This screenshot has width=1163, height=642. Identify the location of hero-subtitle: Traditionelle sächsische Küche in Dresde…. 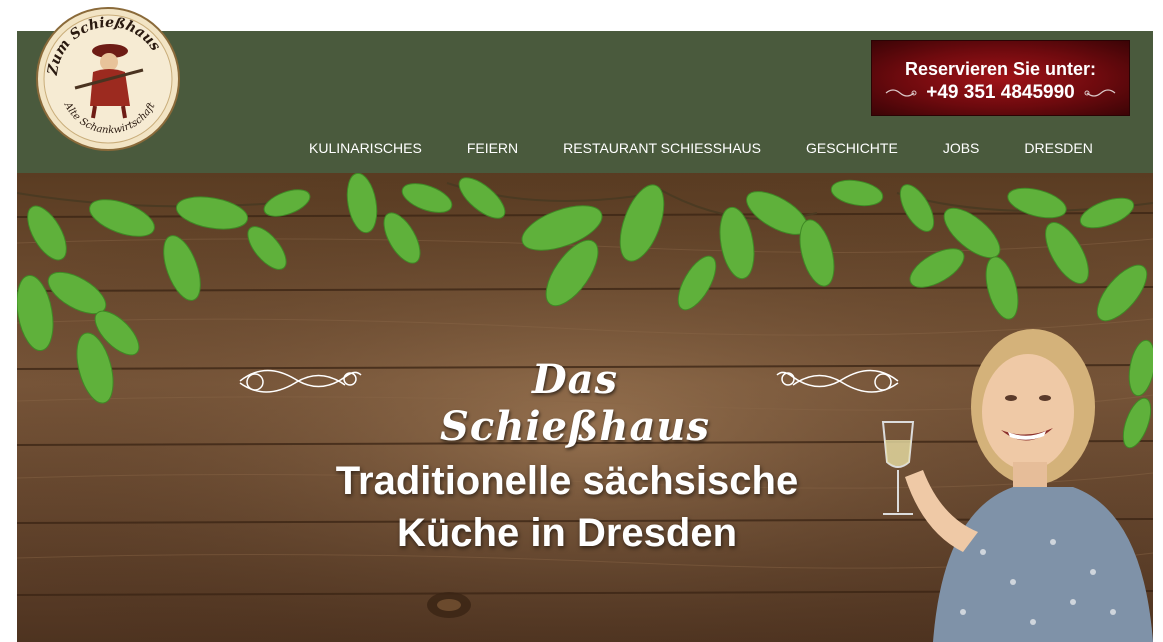
(567, 507).